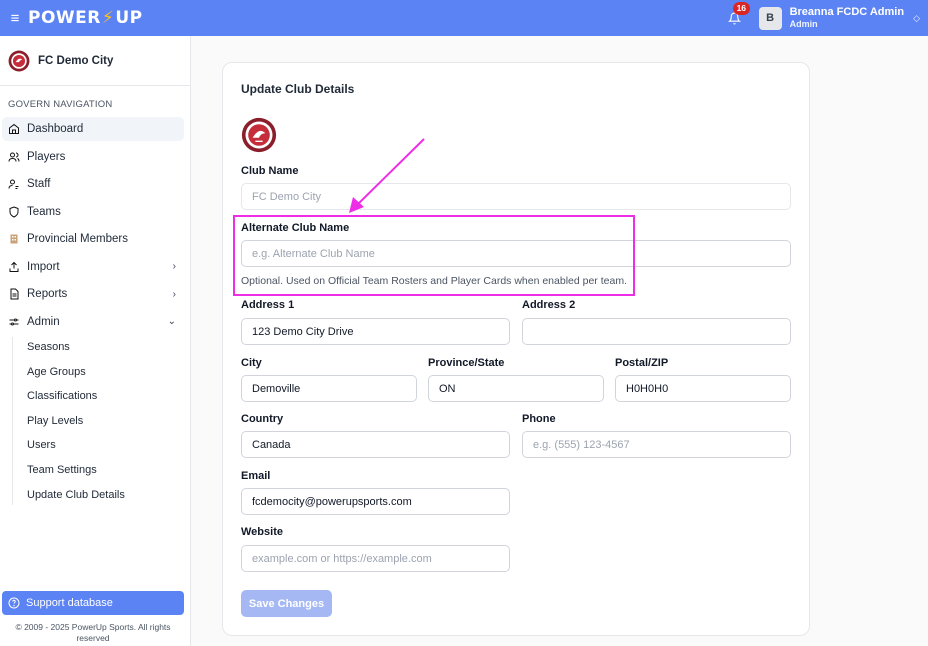  I want to click on users-icon, so click(14, 157).